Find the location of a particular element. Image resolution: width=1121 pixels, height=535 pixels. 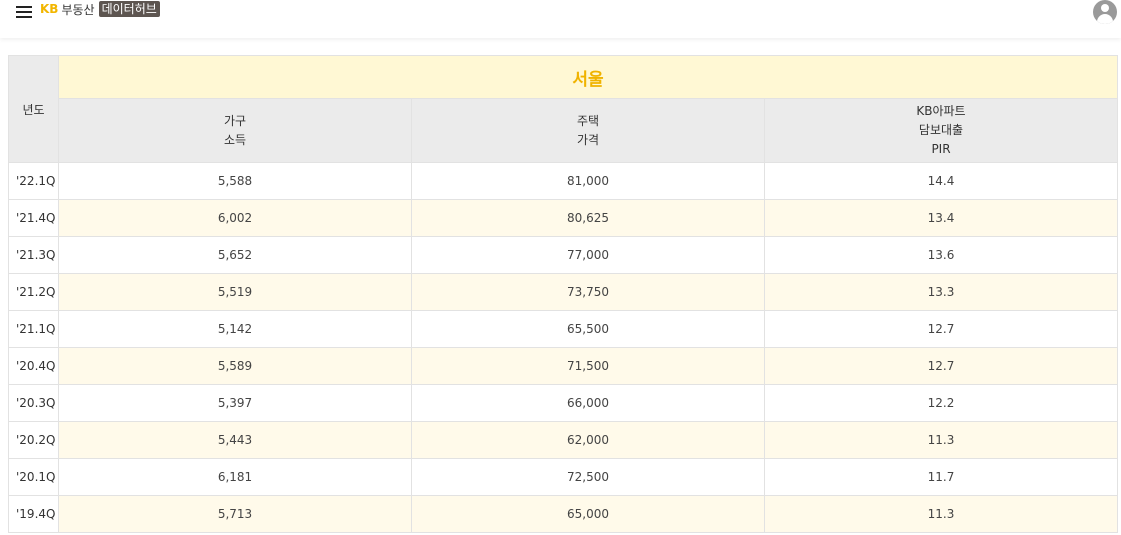

pir-cell: 13.6 is located at coordinates (941, 255).